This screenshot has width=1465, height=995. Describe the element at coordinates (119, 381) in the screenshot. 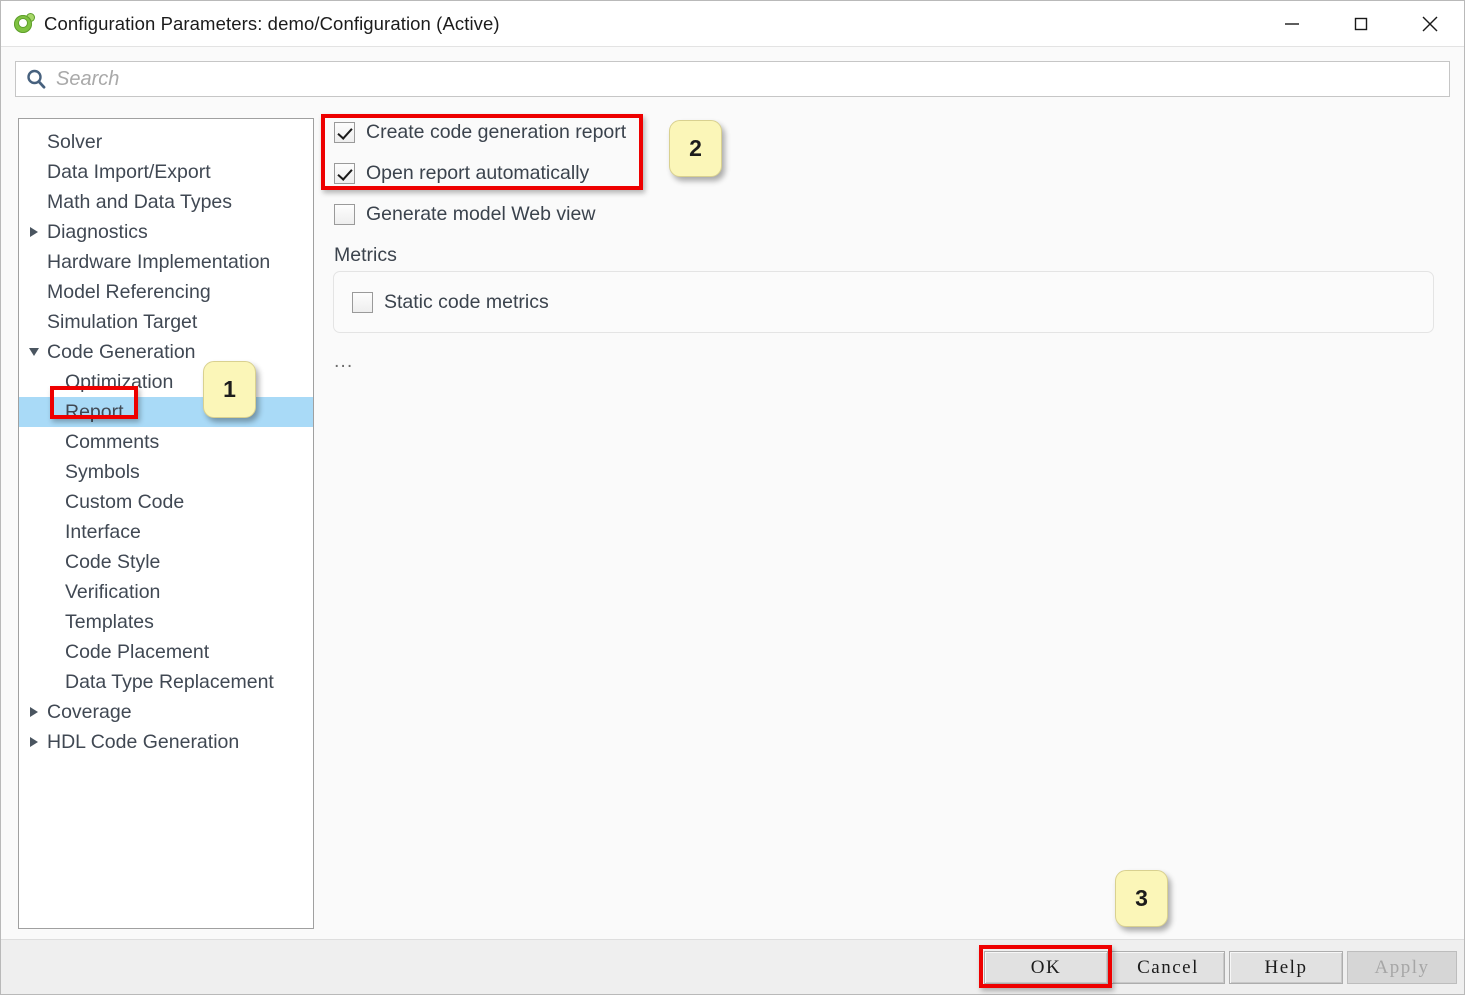

I see `sidebar-item-label: Optimization` at that location.